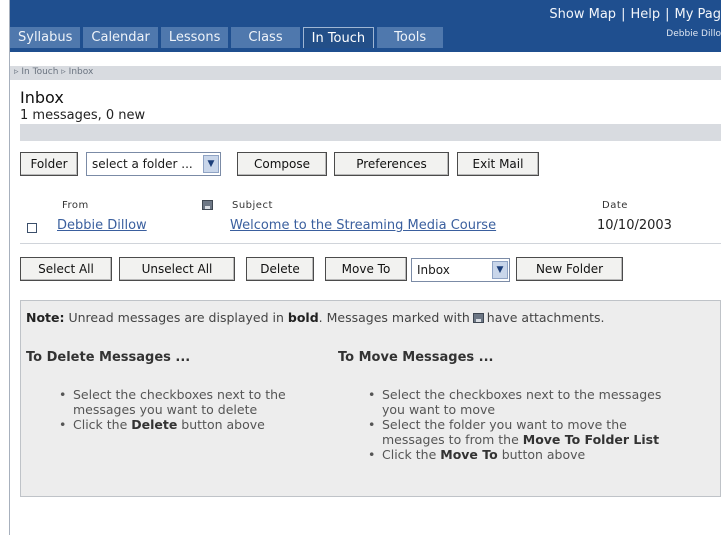 The image size is (721, 535). Describe the element at coordinates (391, 164) in the screenshot. I see `preferences-button: Preferences` at that location.